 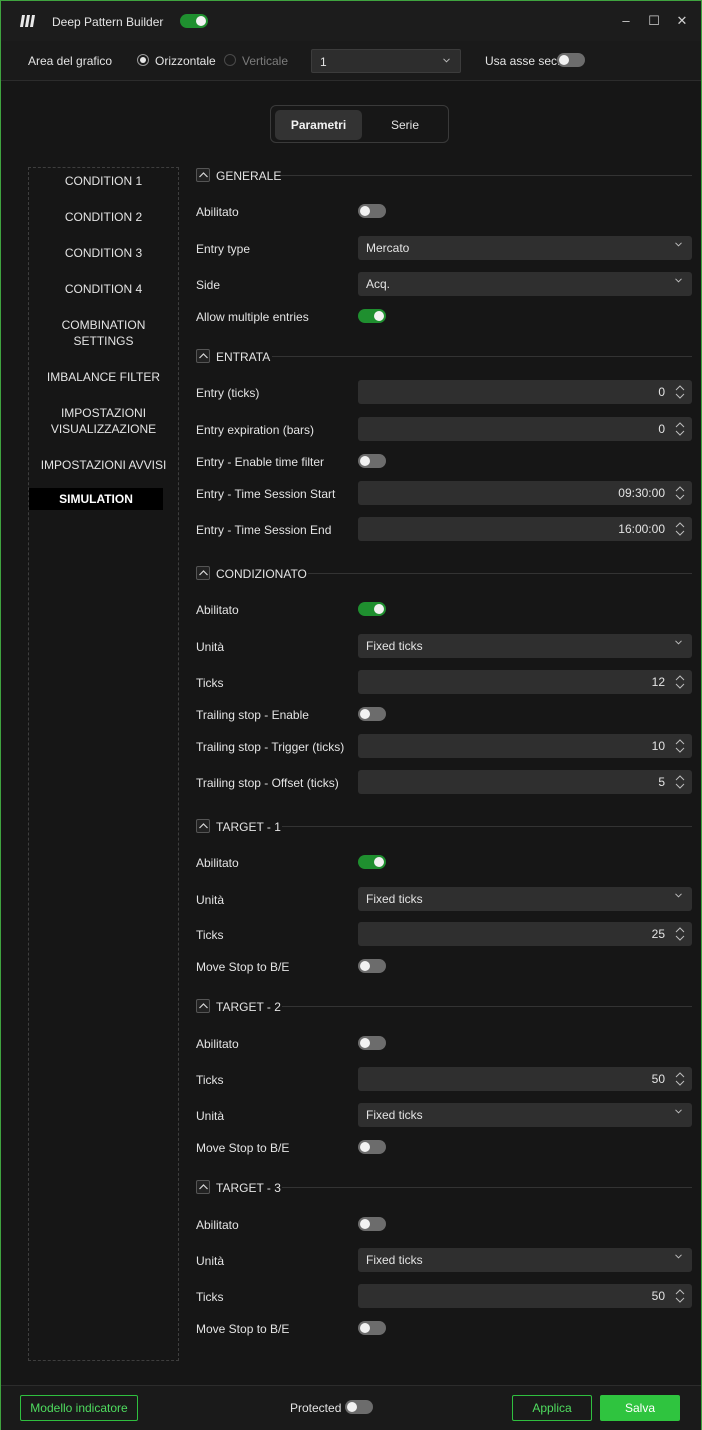 I want to click on sidebar-item-simulation: SIMULATION, so click(x=96, y=499).